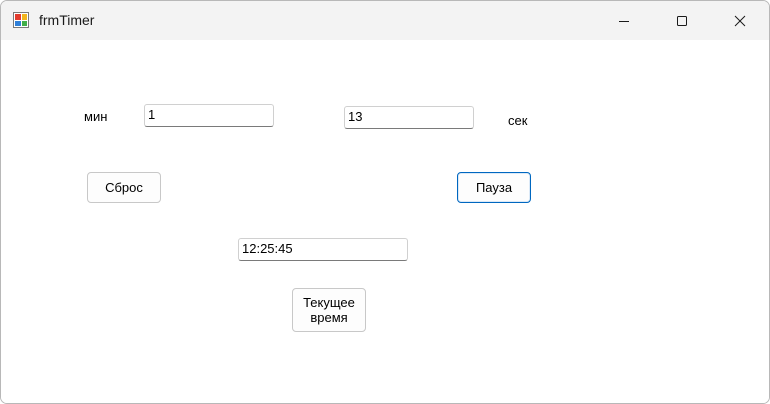  What do you see at coordinates (518, 120) in the screenshot?
I see `seconds-label: сек` at bounding box center [518, 120].